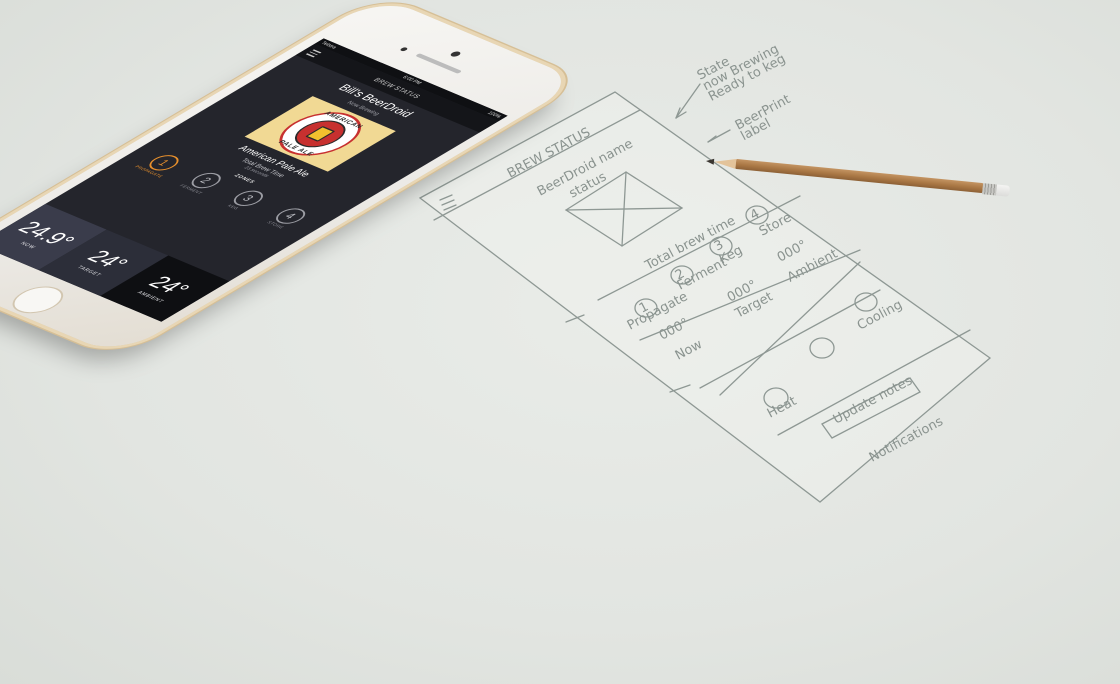  I want to click on front-camera, so click(455, 54).